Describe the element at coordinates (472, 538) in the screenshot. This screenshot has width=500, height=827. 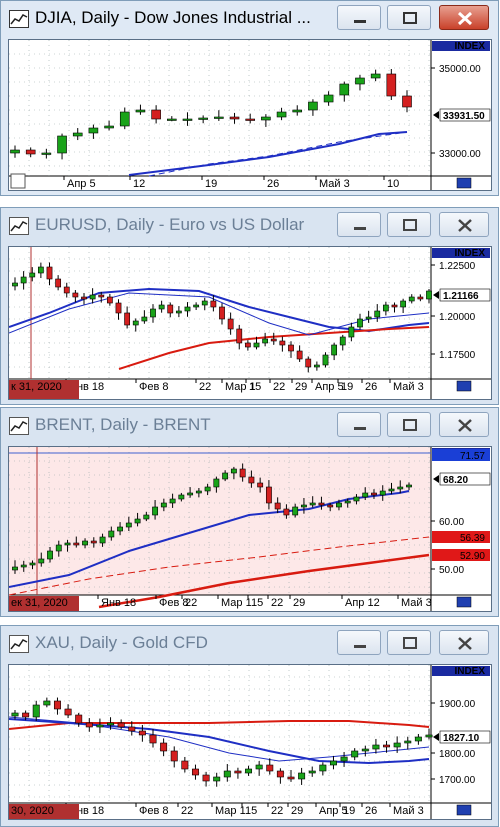
I see `price-flag-label: 56.39` at that location.